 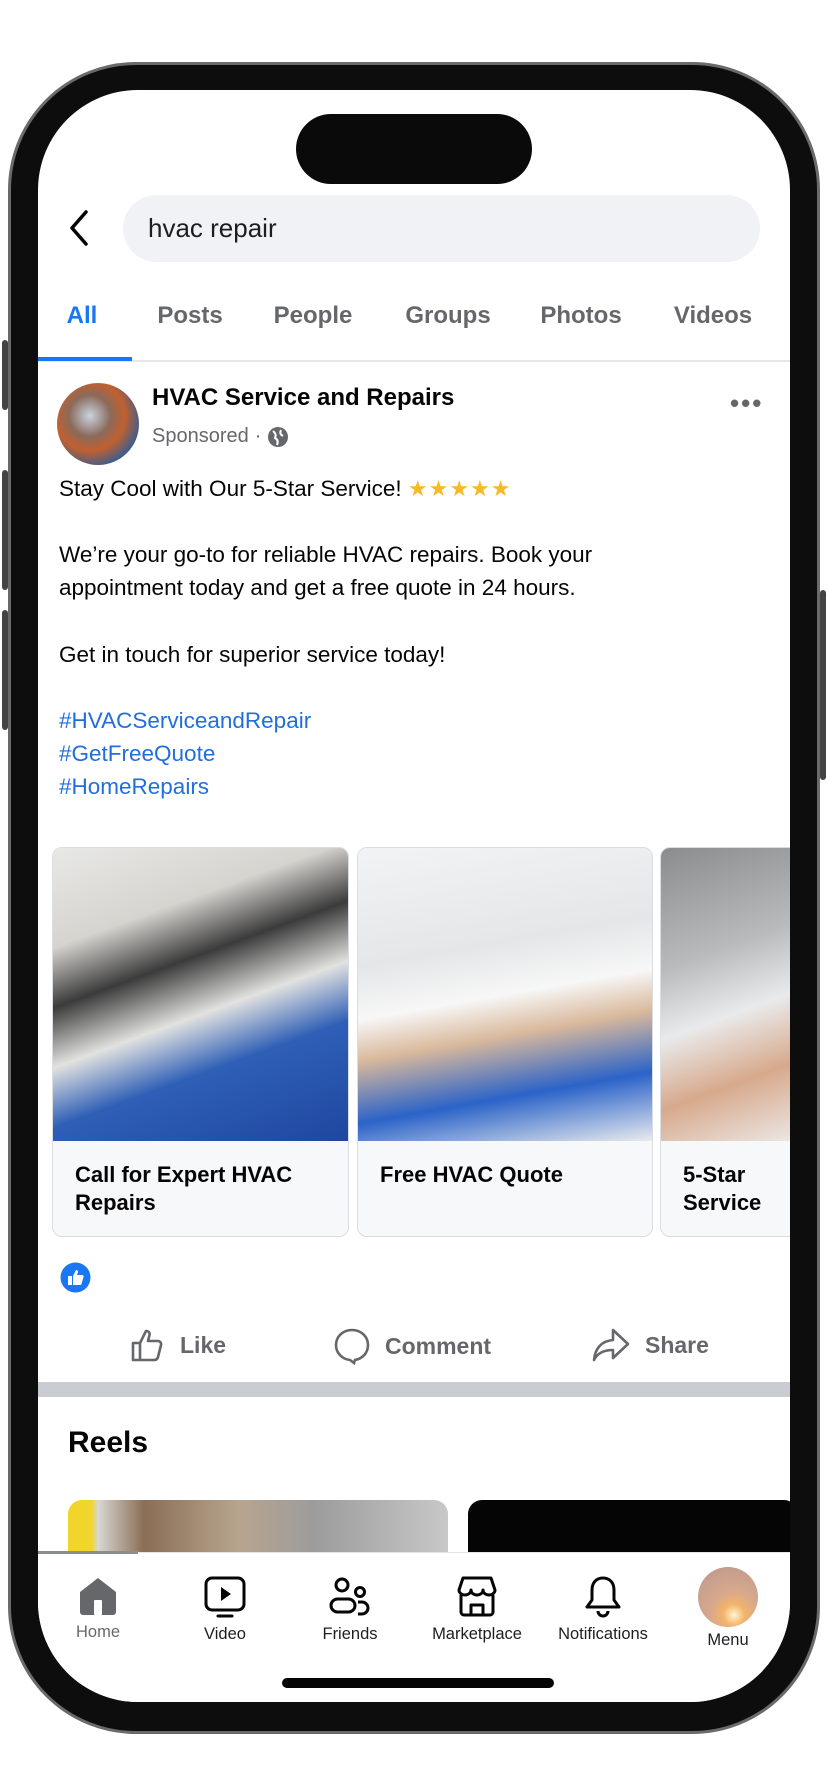 What do you see at coordinates (350, 1634) in the screenshot?
I see `nav-friends-label: Friends` at bounding box center [350, 1634].